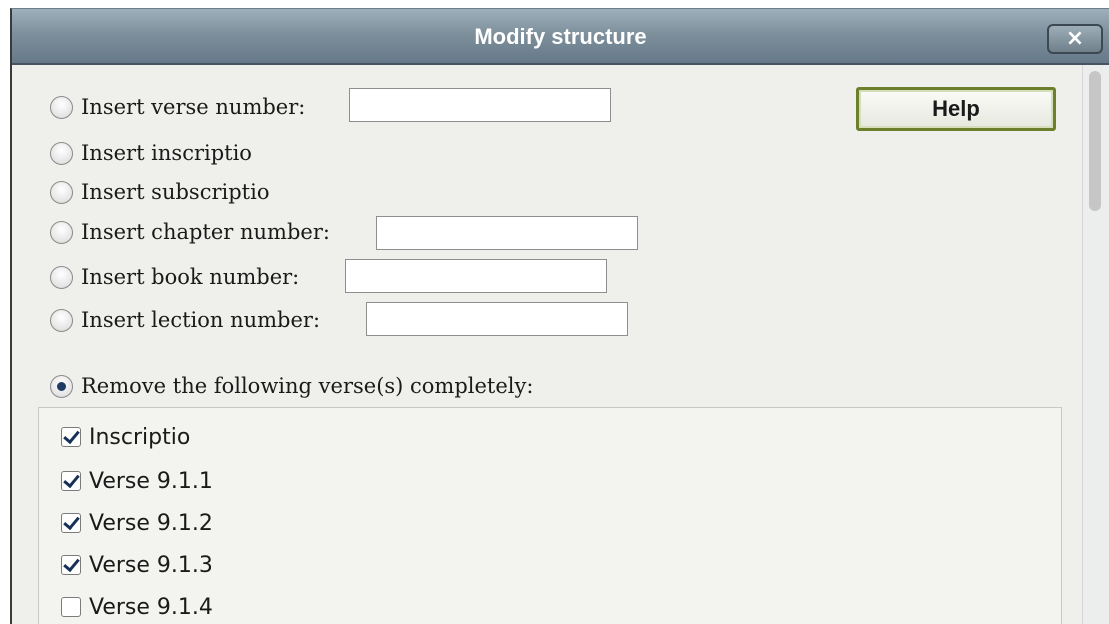 This screenshot has width=1109, height=624. I want to click on option-label: Insert book number:, so click(190, 277).